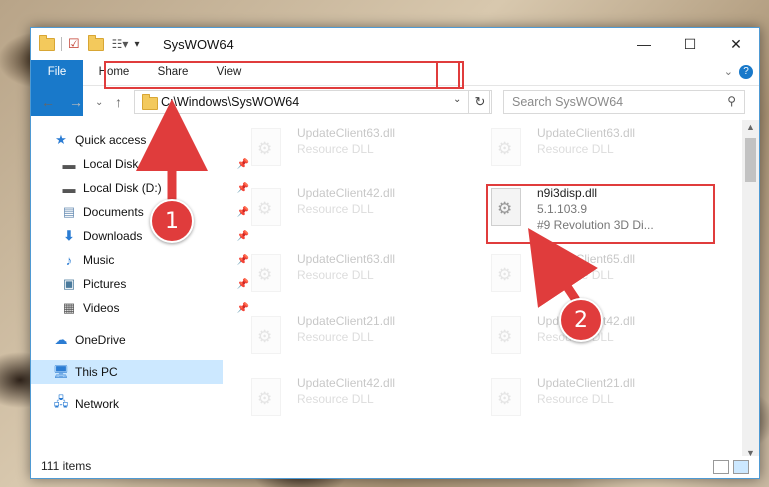  I want to click on step-2-callout: 2, so click(581, 320).